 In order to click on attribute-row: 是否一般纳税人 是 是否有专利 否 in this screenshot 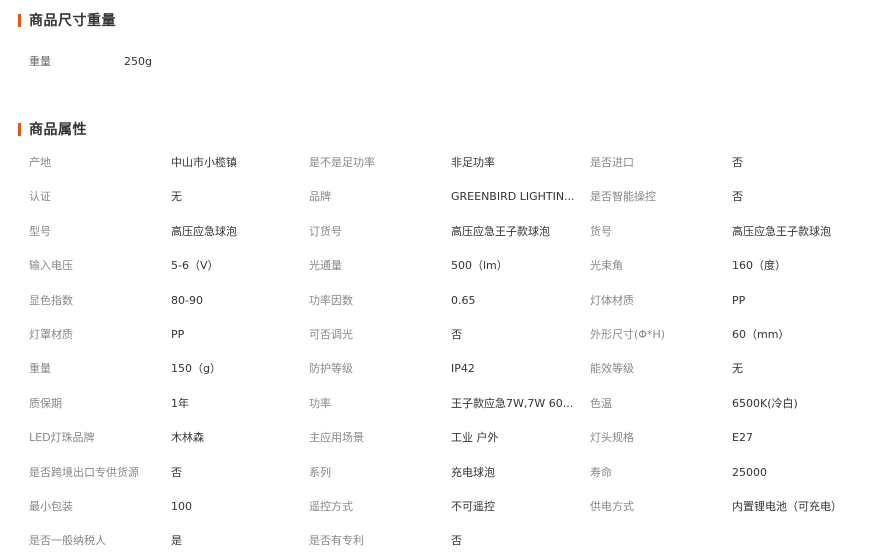, I will do `click(444, 544)`.